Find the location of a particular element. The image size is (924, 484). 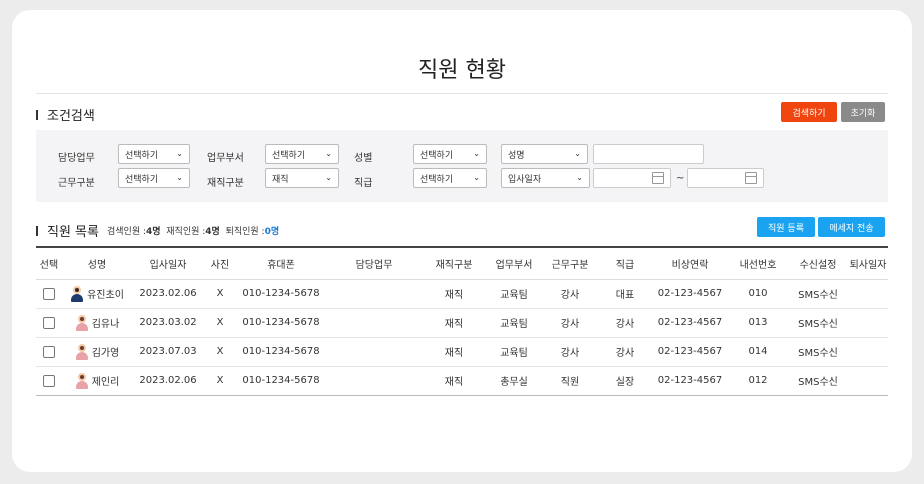

divider is located at coordinates (462, 93).